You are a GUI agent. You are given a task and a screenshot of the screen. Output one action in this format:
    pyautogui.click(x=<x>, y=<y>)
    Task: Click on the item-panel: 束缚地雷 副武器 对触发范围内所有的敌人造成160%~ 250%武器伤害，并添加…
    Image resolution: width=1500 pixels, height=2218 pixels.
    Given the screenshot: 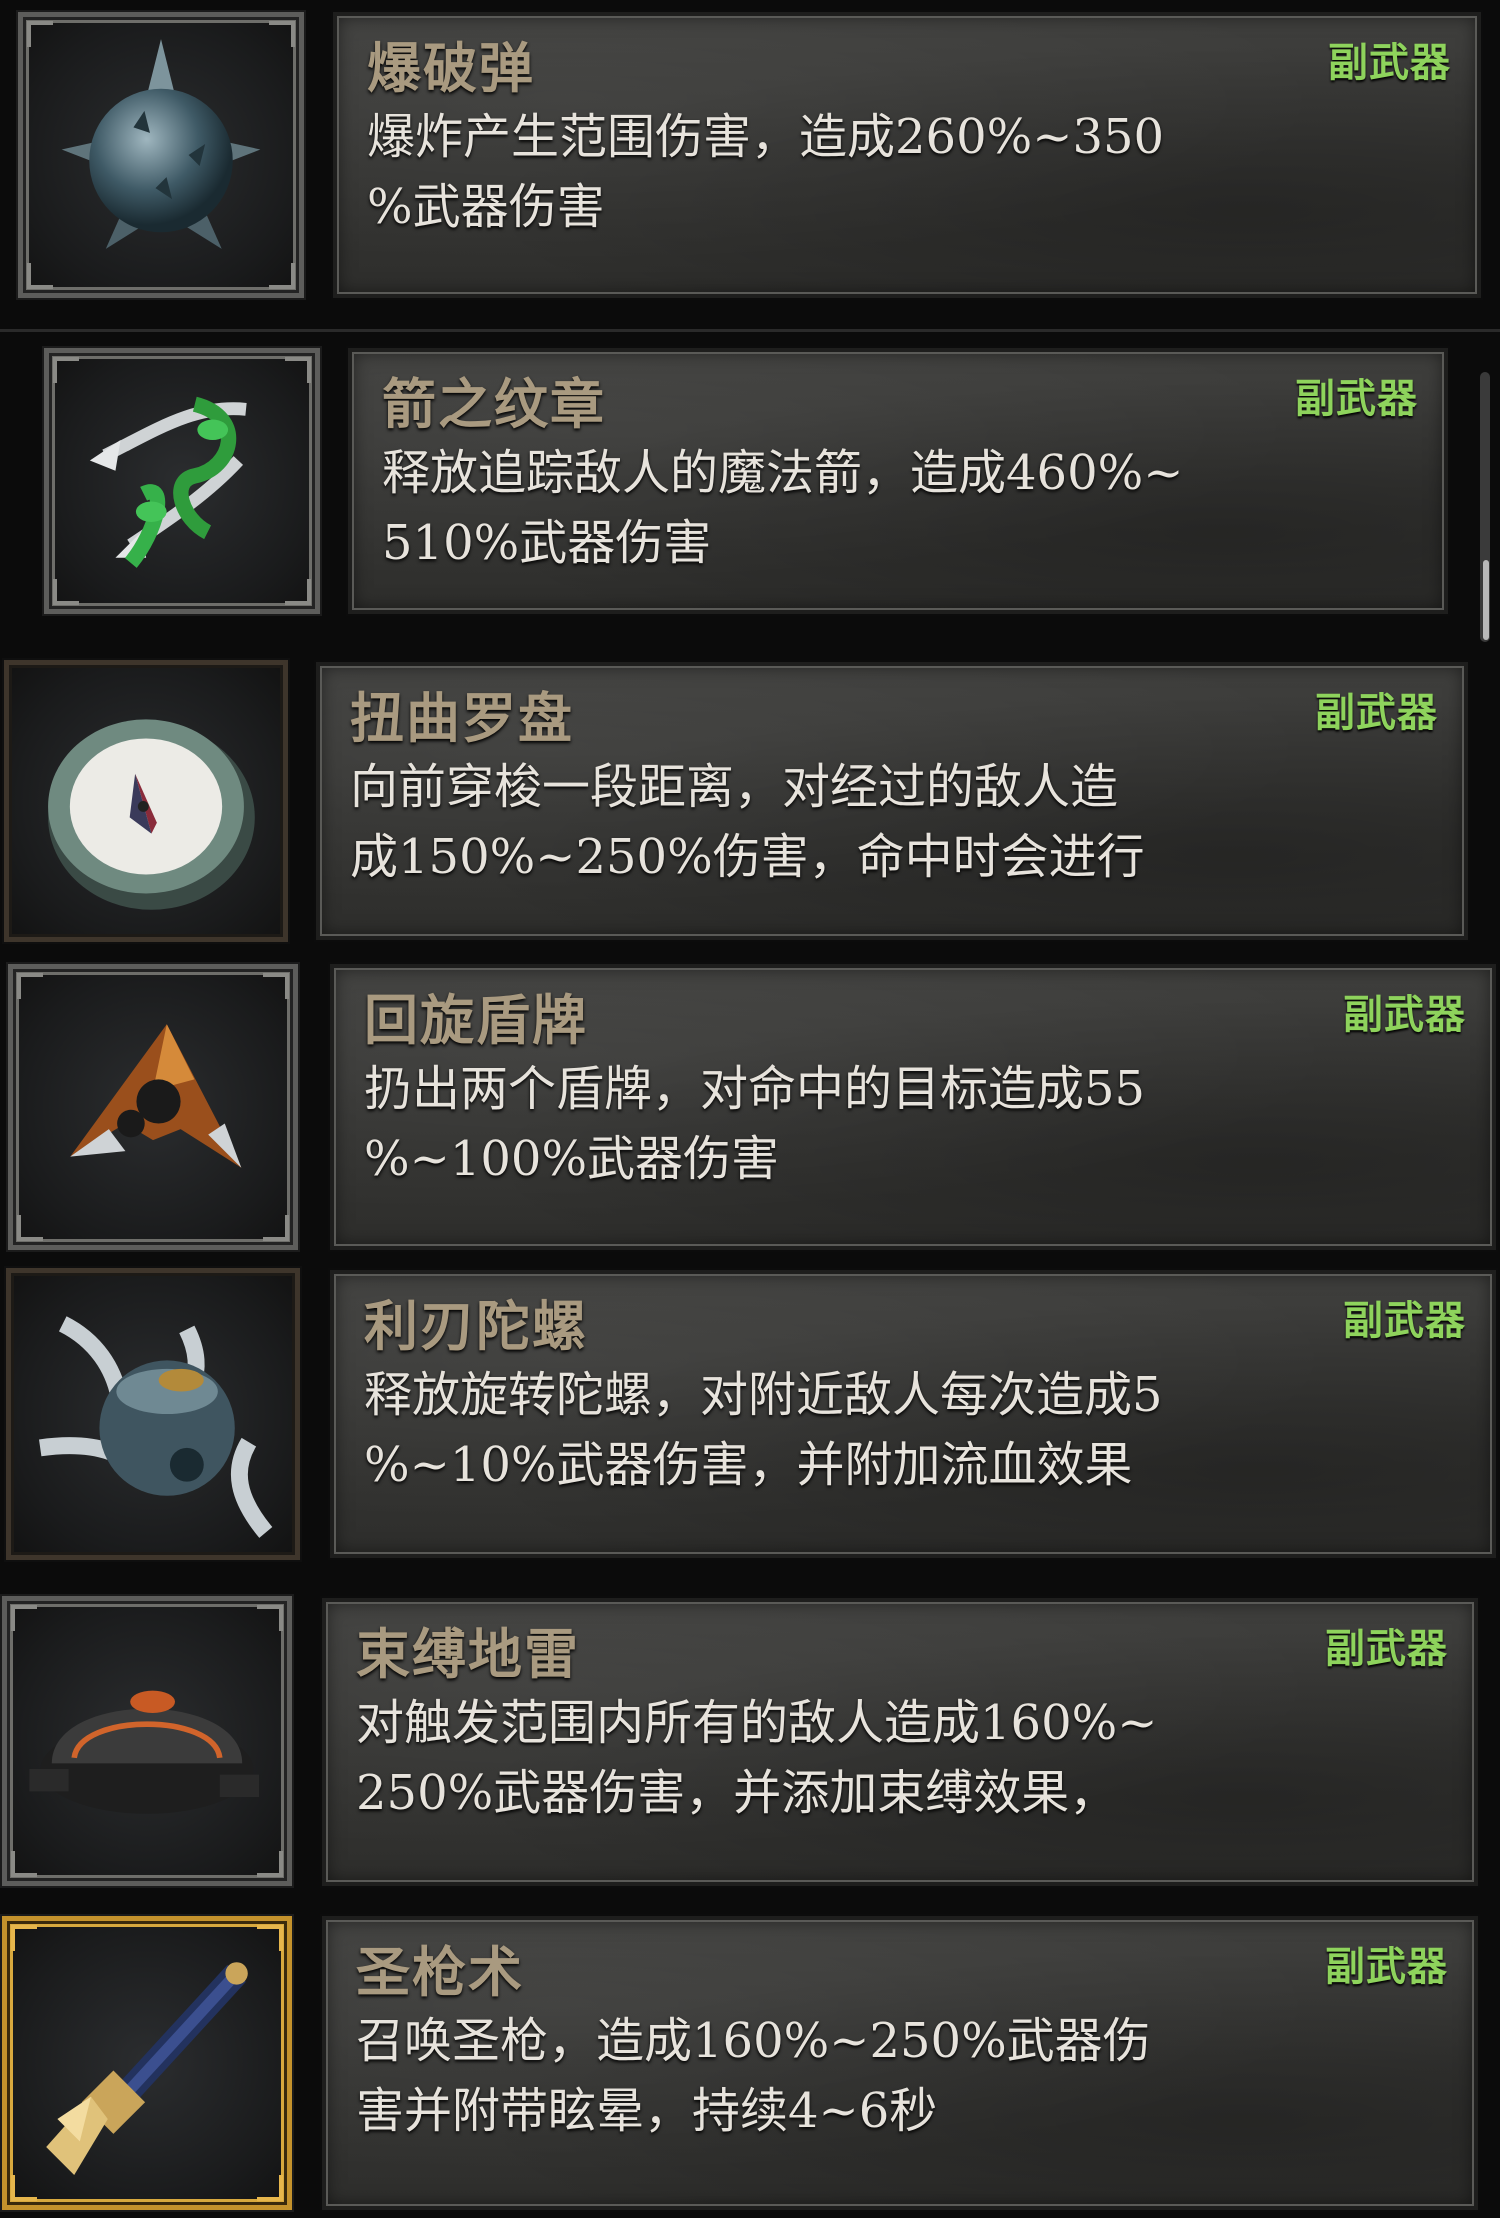 What is the action you would take?
    pyautogui.click(x=900, y=1742)
    